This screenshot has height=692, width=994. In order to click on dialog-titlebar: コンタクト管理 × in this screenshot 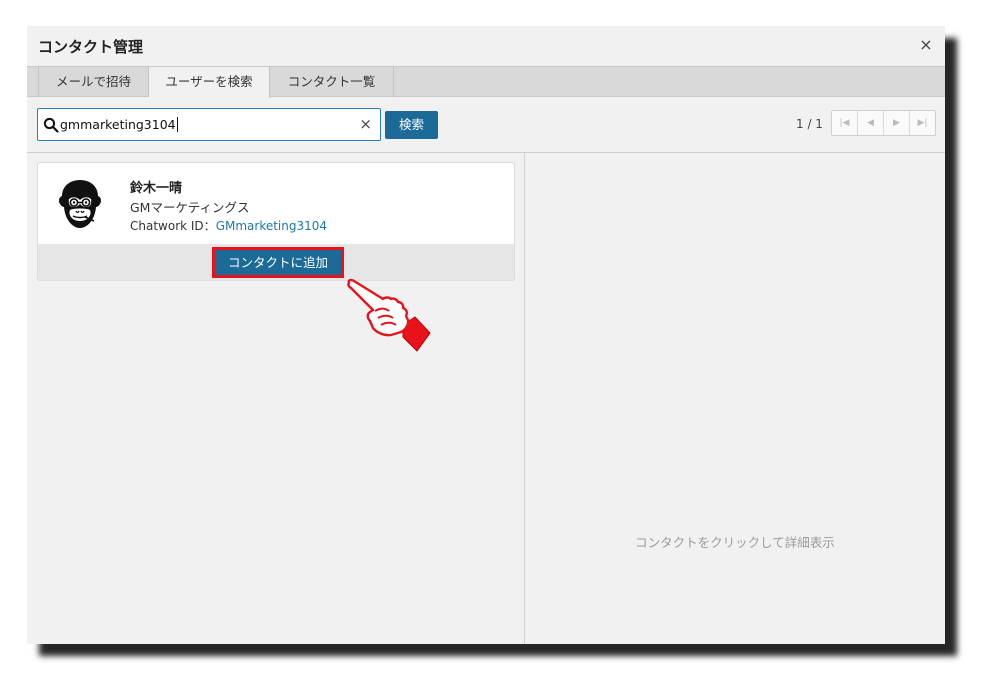, I will do `click(486, 46)`.